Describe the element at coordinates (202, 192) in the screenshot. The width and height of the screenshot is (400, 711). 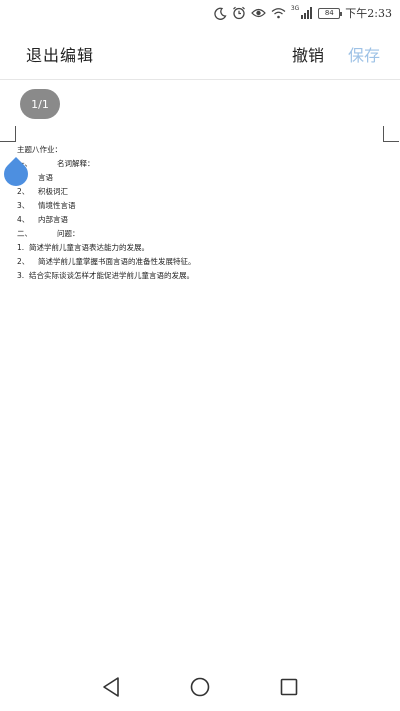
I see `list-item: 2、 积极词汇` at that location.